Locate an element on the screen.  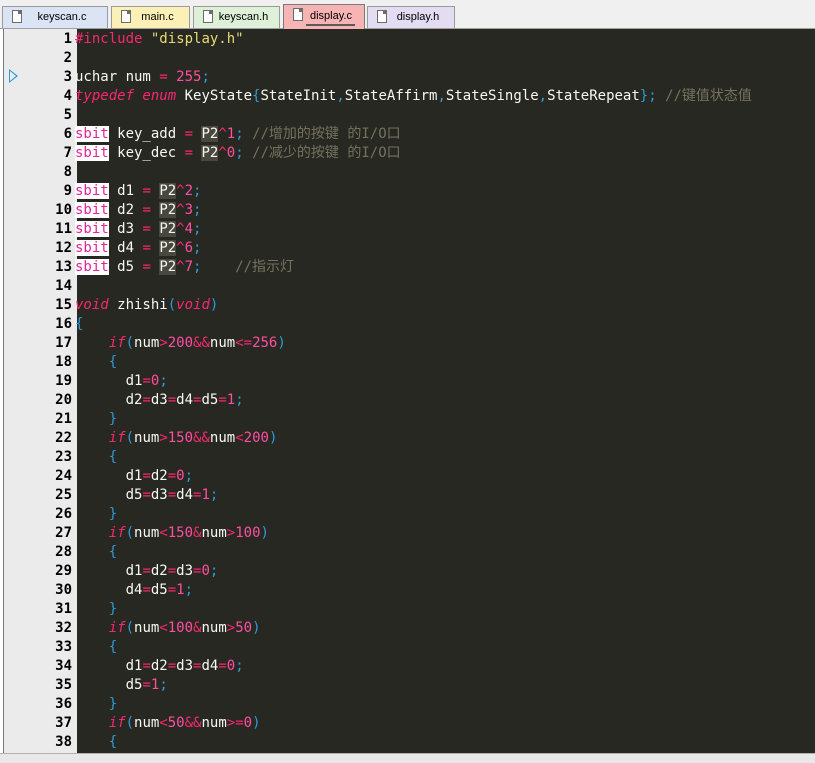
code-line: 8 is located at coordinates (409, 172).